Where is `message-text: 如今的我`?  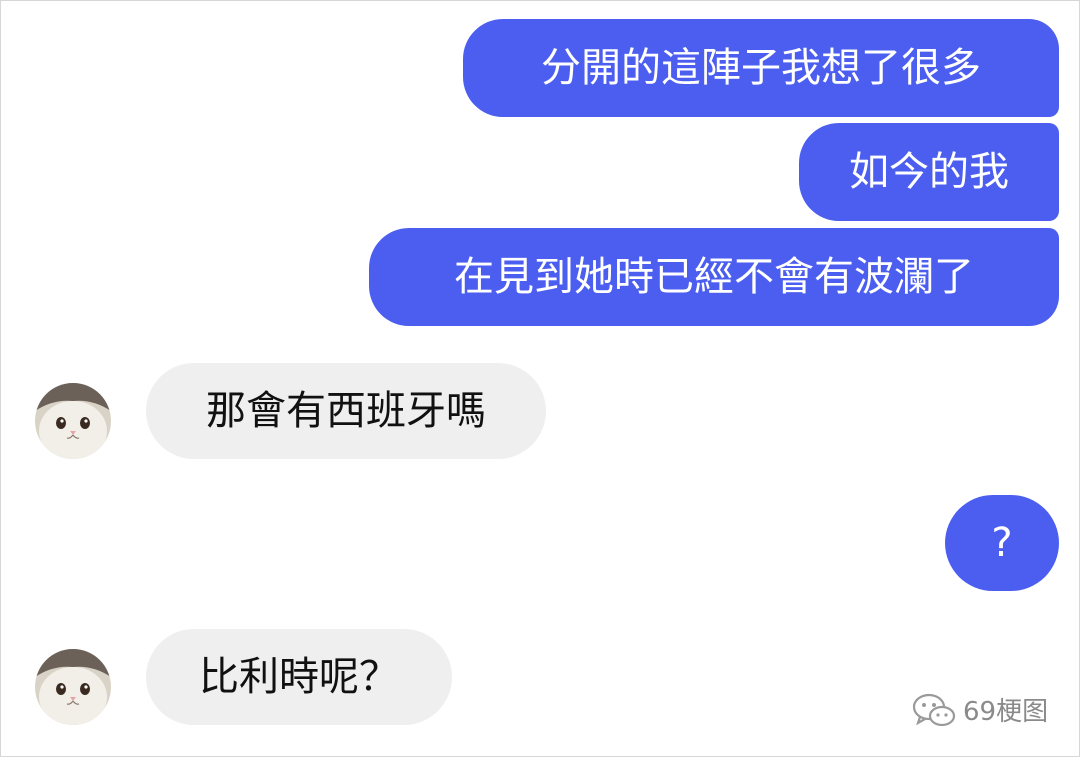
message-text: 如今的我 is located at coordinates (929, 172).